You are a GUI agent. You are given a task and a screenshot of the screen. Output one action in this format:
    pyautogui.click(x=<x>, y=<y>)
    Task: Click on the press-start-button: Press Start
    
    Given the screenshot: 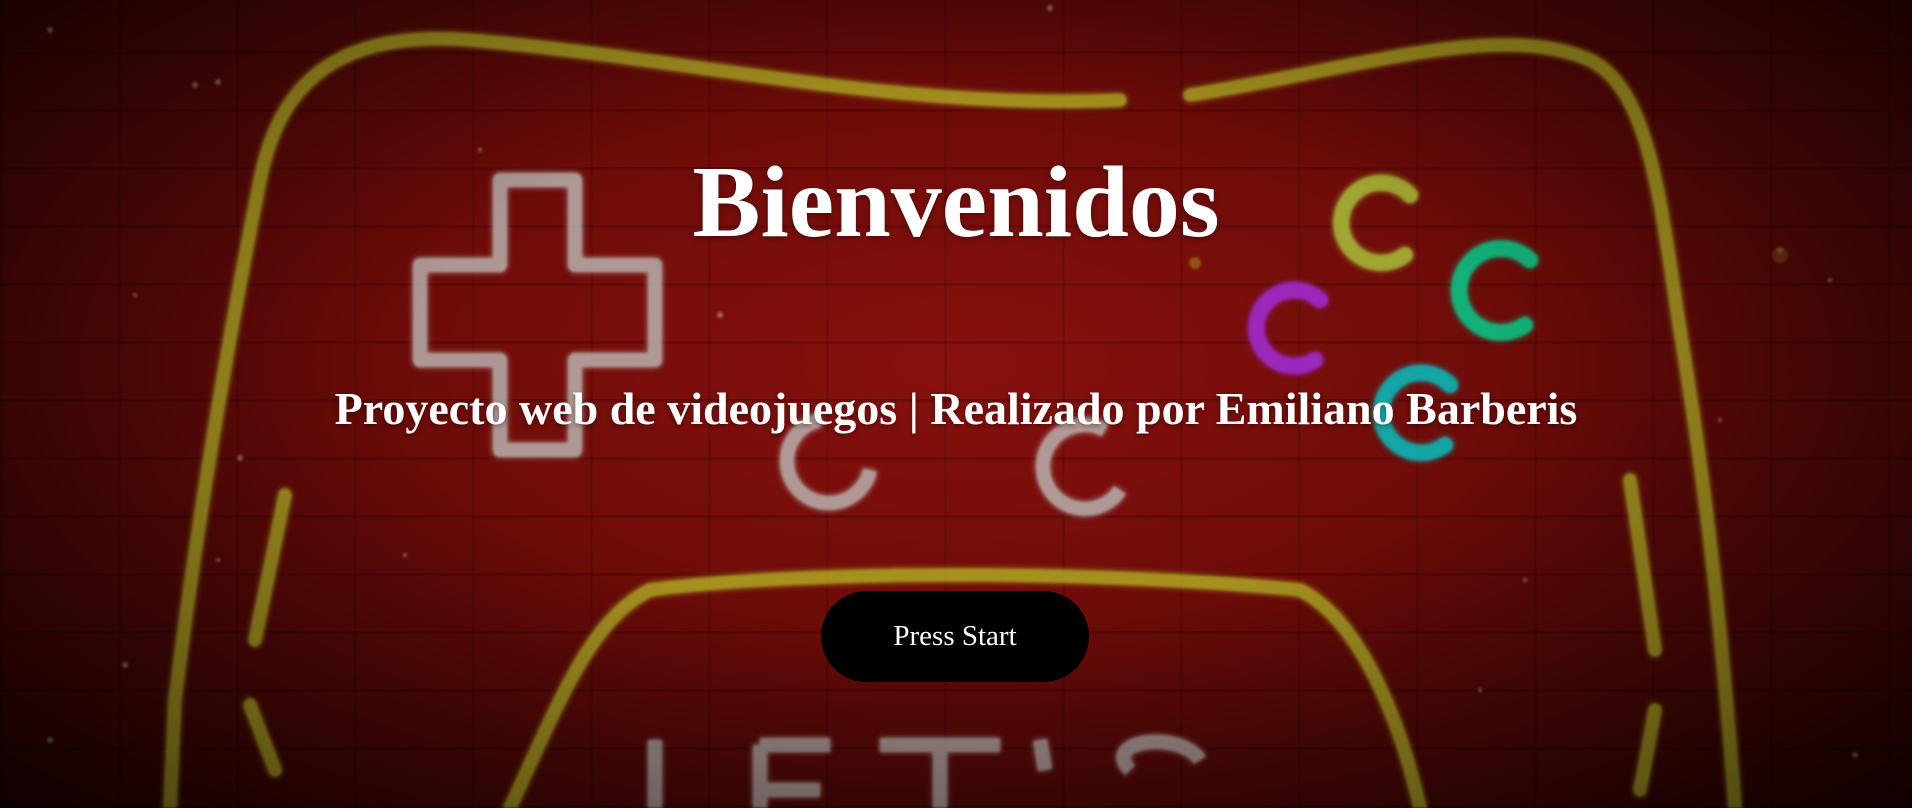 What is the action you would take?
    pyautogui.click(x=955, y=636)
    